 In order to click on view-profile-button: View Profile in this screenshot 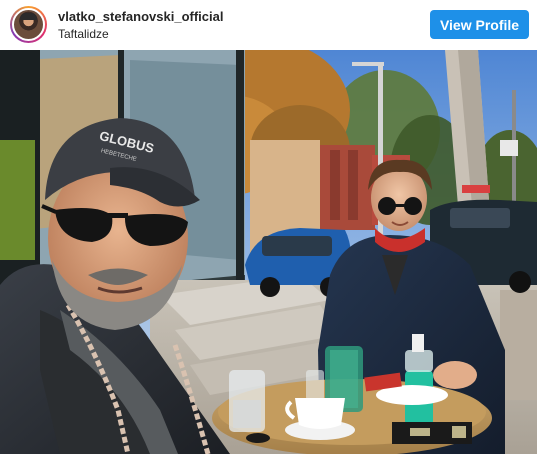, I will do `click(479, 24)`.